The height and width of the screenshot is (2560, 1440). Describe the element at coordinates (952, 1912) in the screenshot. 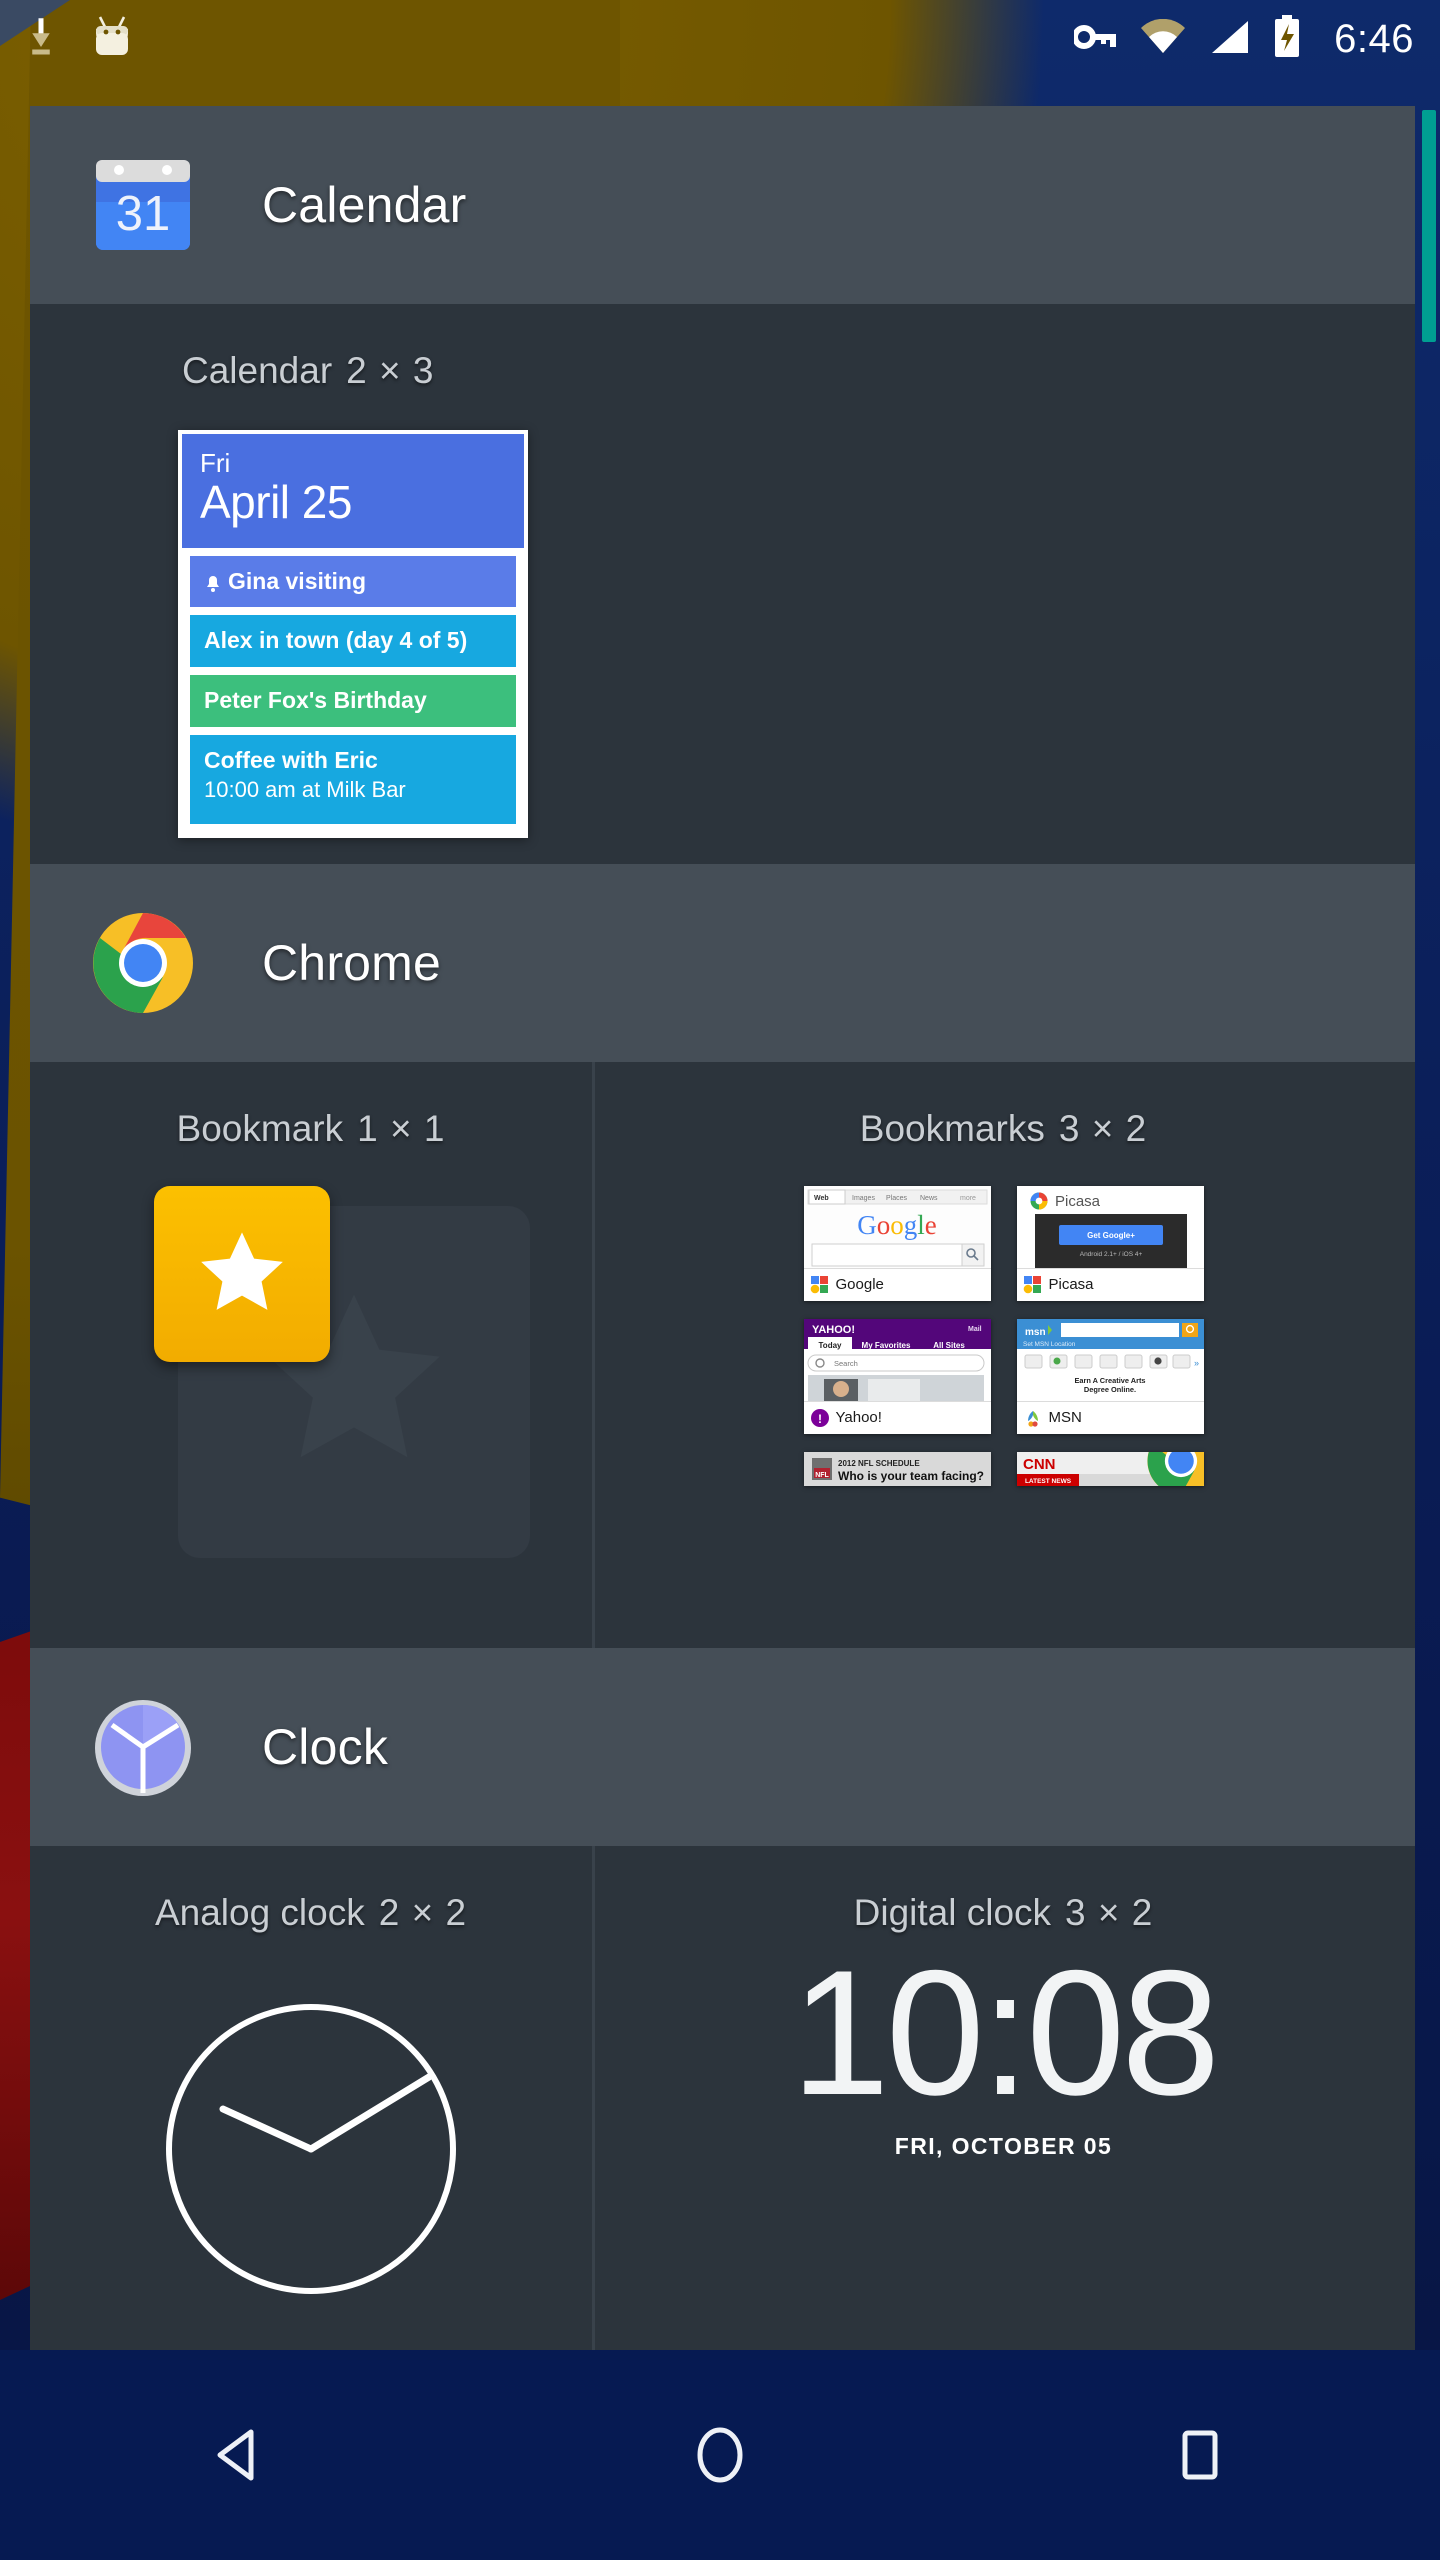

I see `widget-name: Digital clock` at that location.